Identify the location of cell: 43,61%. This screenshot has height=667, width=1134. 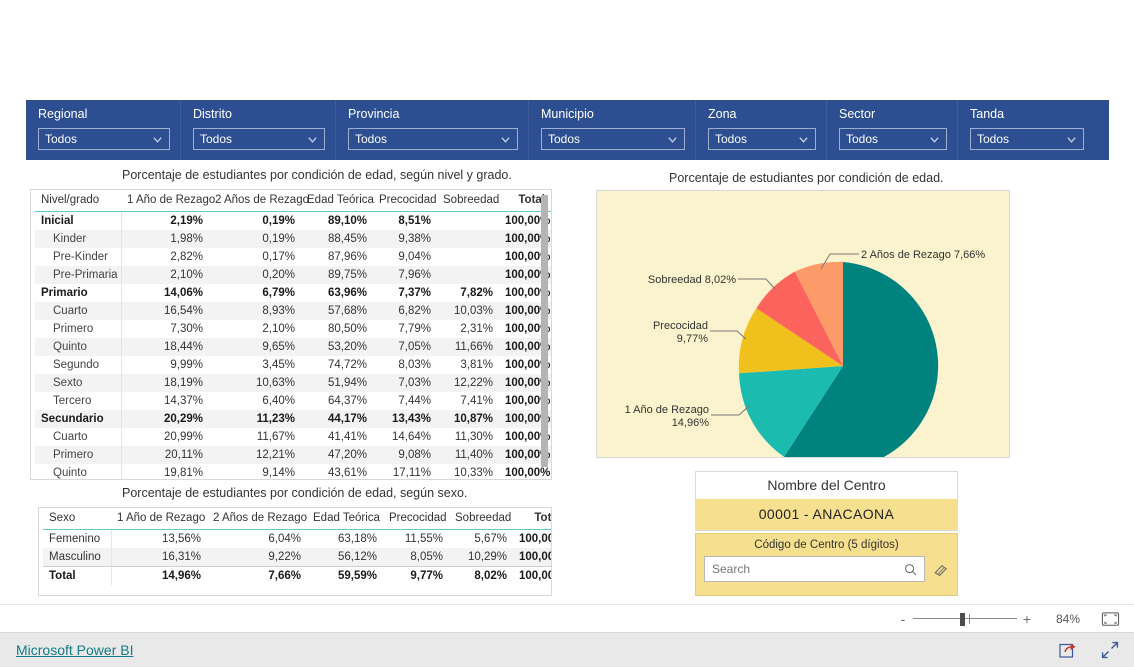
(347, 473).